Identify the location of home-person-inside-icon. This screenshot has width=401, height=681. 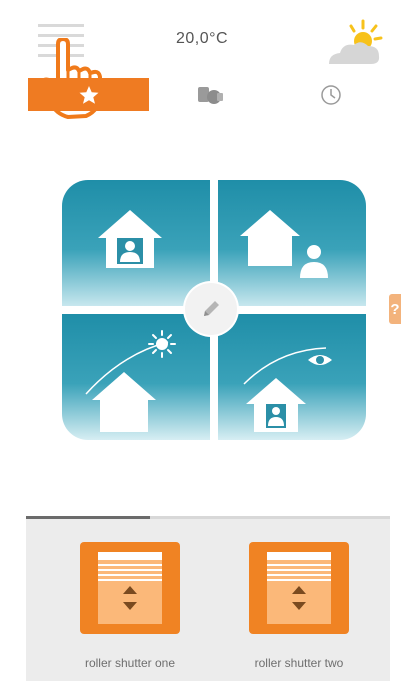
(130, 239).